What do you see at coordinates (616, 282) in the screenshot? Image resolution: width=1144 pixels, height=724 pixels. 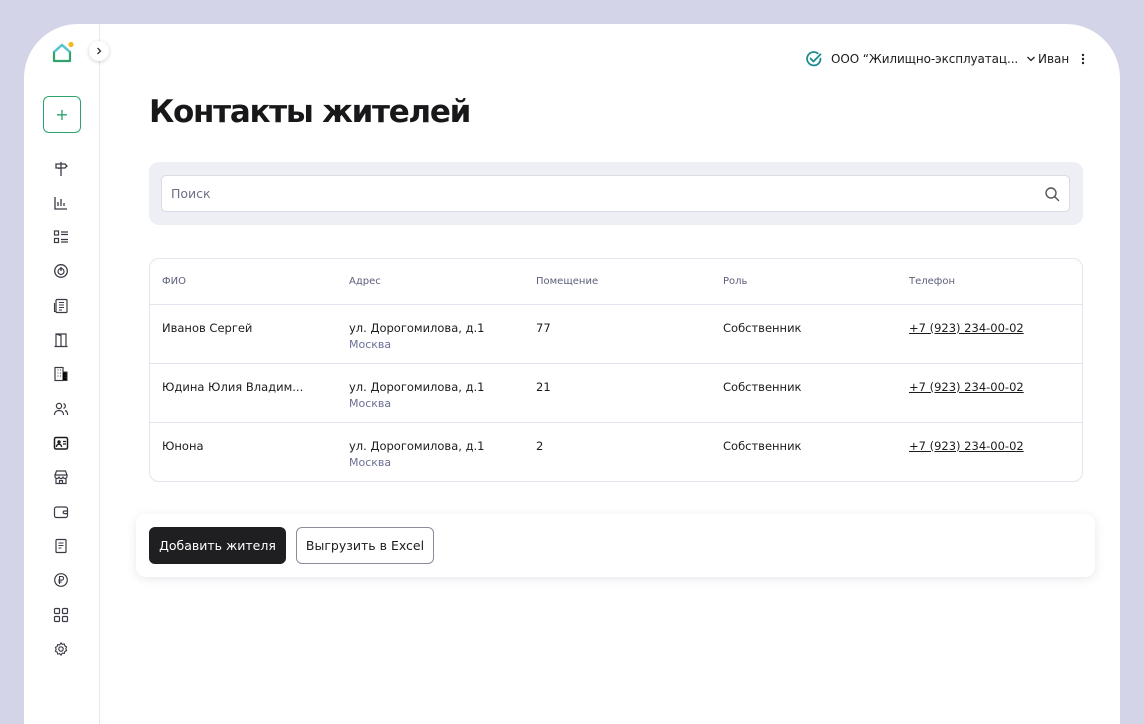 I see `table-header: ФИО Адрес Помещение Роль Телефон` at bounding box center [616, 282].